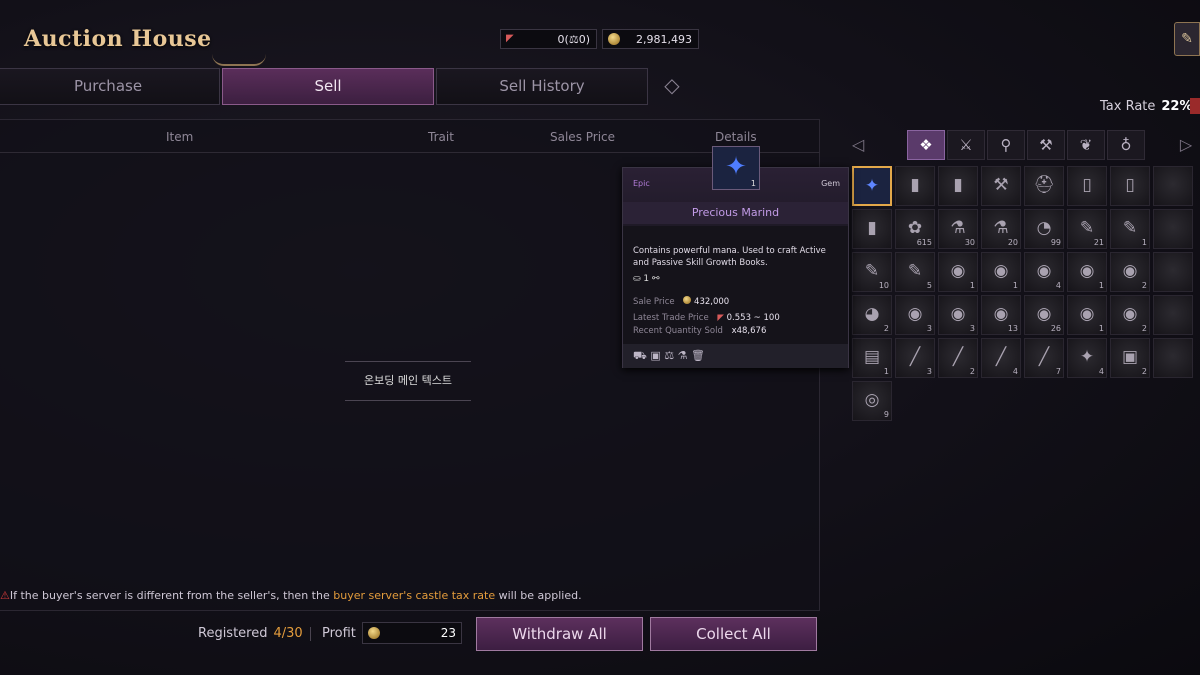 This screenshot has height=675, width=1200. Describe the element at coordinates (966, 145) in the screenshot. I see `weapon-icon: ⚔` at that location.